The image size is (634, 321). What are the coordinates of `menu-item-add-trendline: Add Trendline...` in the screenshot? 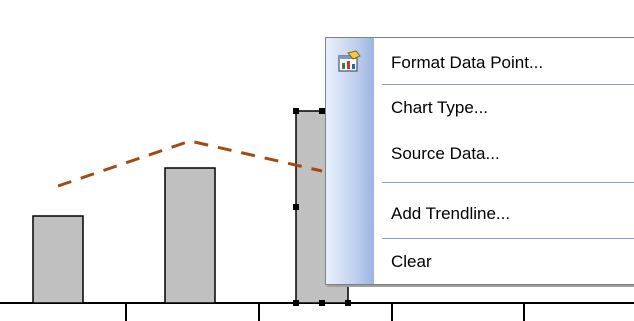 It's located at (480, 214).